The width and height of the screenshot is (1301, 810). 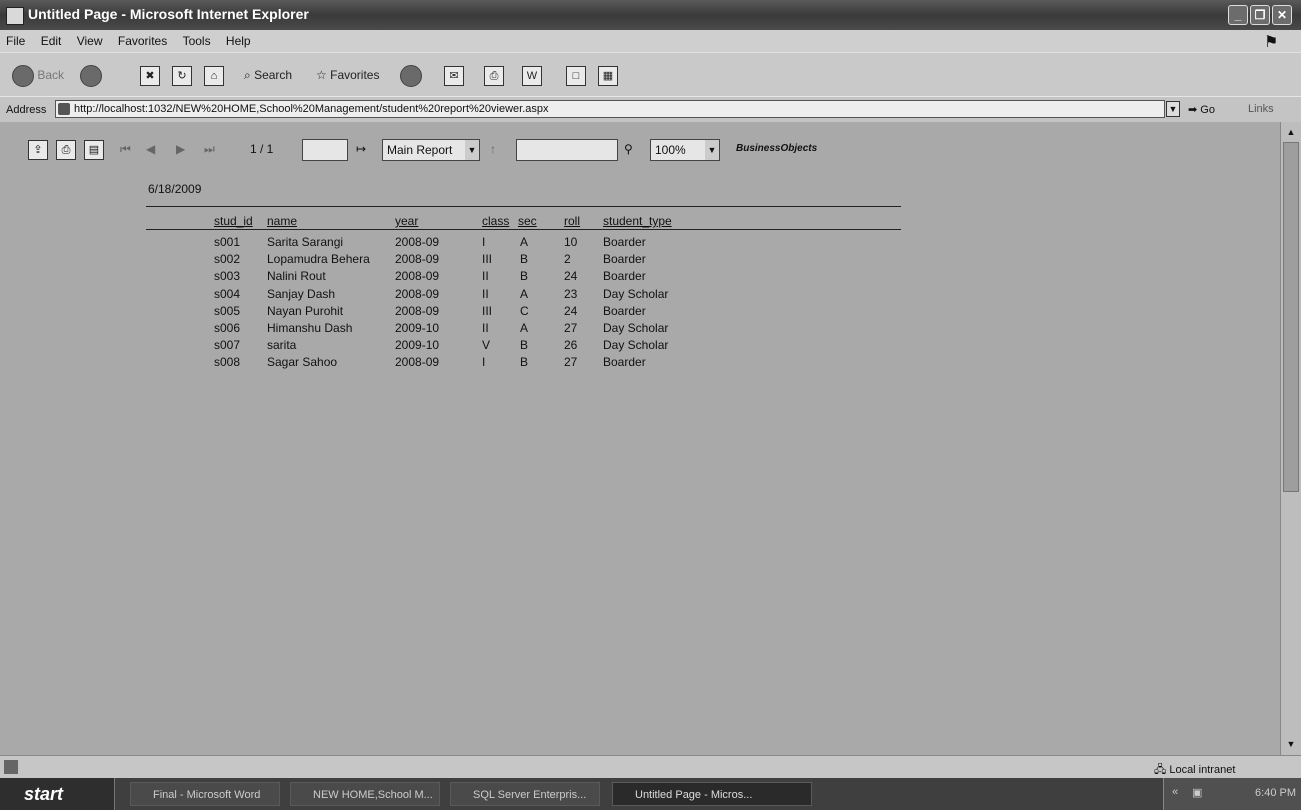 I want to click on cell-student-type: Boarder, so click(x=624, y=310).